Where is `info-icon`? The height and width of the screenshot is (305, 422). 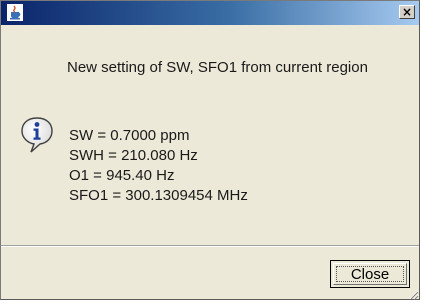 info-icon is located at coordinates (37, 135).